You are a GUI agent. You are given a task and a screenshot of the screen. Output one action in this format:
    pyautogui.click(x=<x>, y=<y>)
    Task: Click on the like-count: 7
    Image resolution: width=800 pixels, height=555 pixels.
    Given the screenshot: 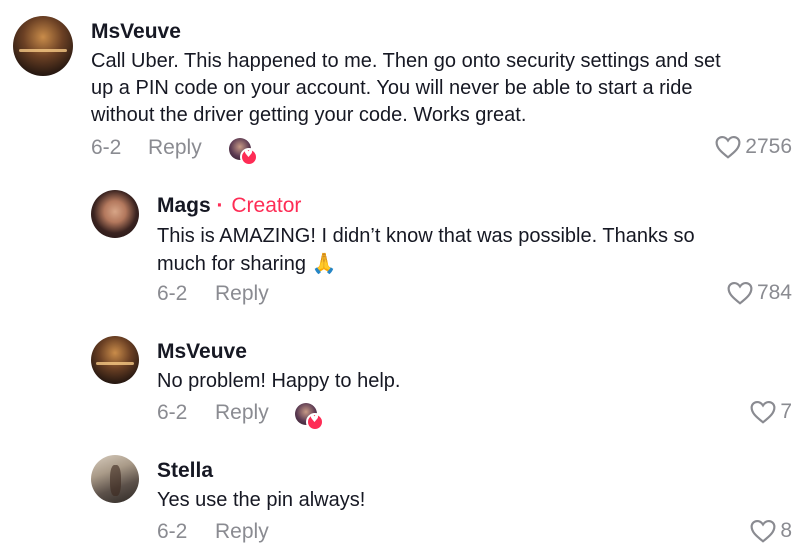 What is the action you would take?
    pyautogui.click(x=786, y=411)
    